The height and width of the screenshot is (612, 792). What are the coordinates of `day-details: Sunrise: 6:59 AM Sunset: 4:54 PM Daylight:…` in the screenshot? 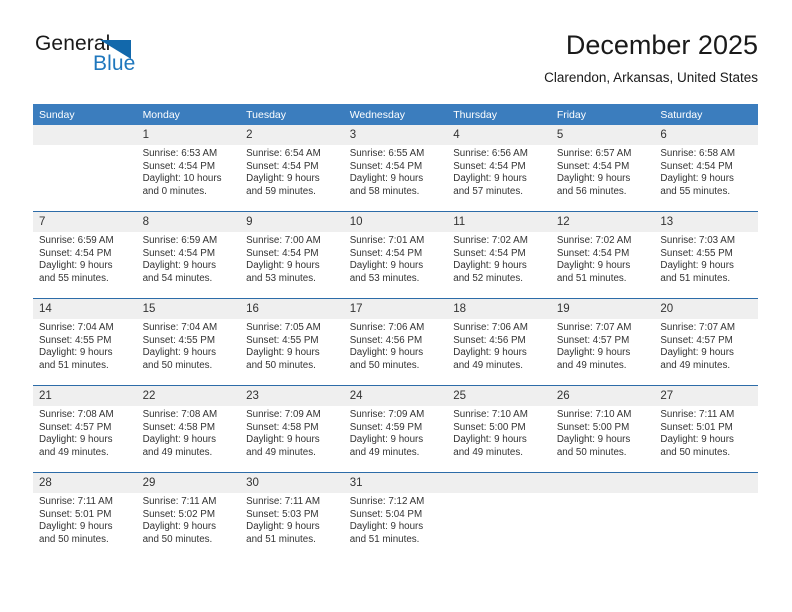 It's located at (85, 258).